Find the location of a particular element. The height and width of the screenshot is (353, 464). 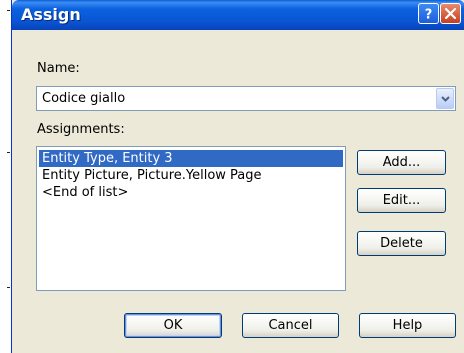

title-bar: Assign ? is located at coordinates (238, 15).